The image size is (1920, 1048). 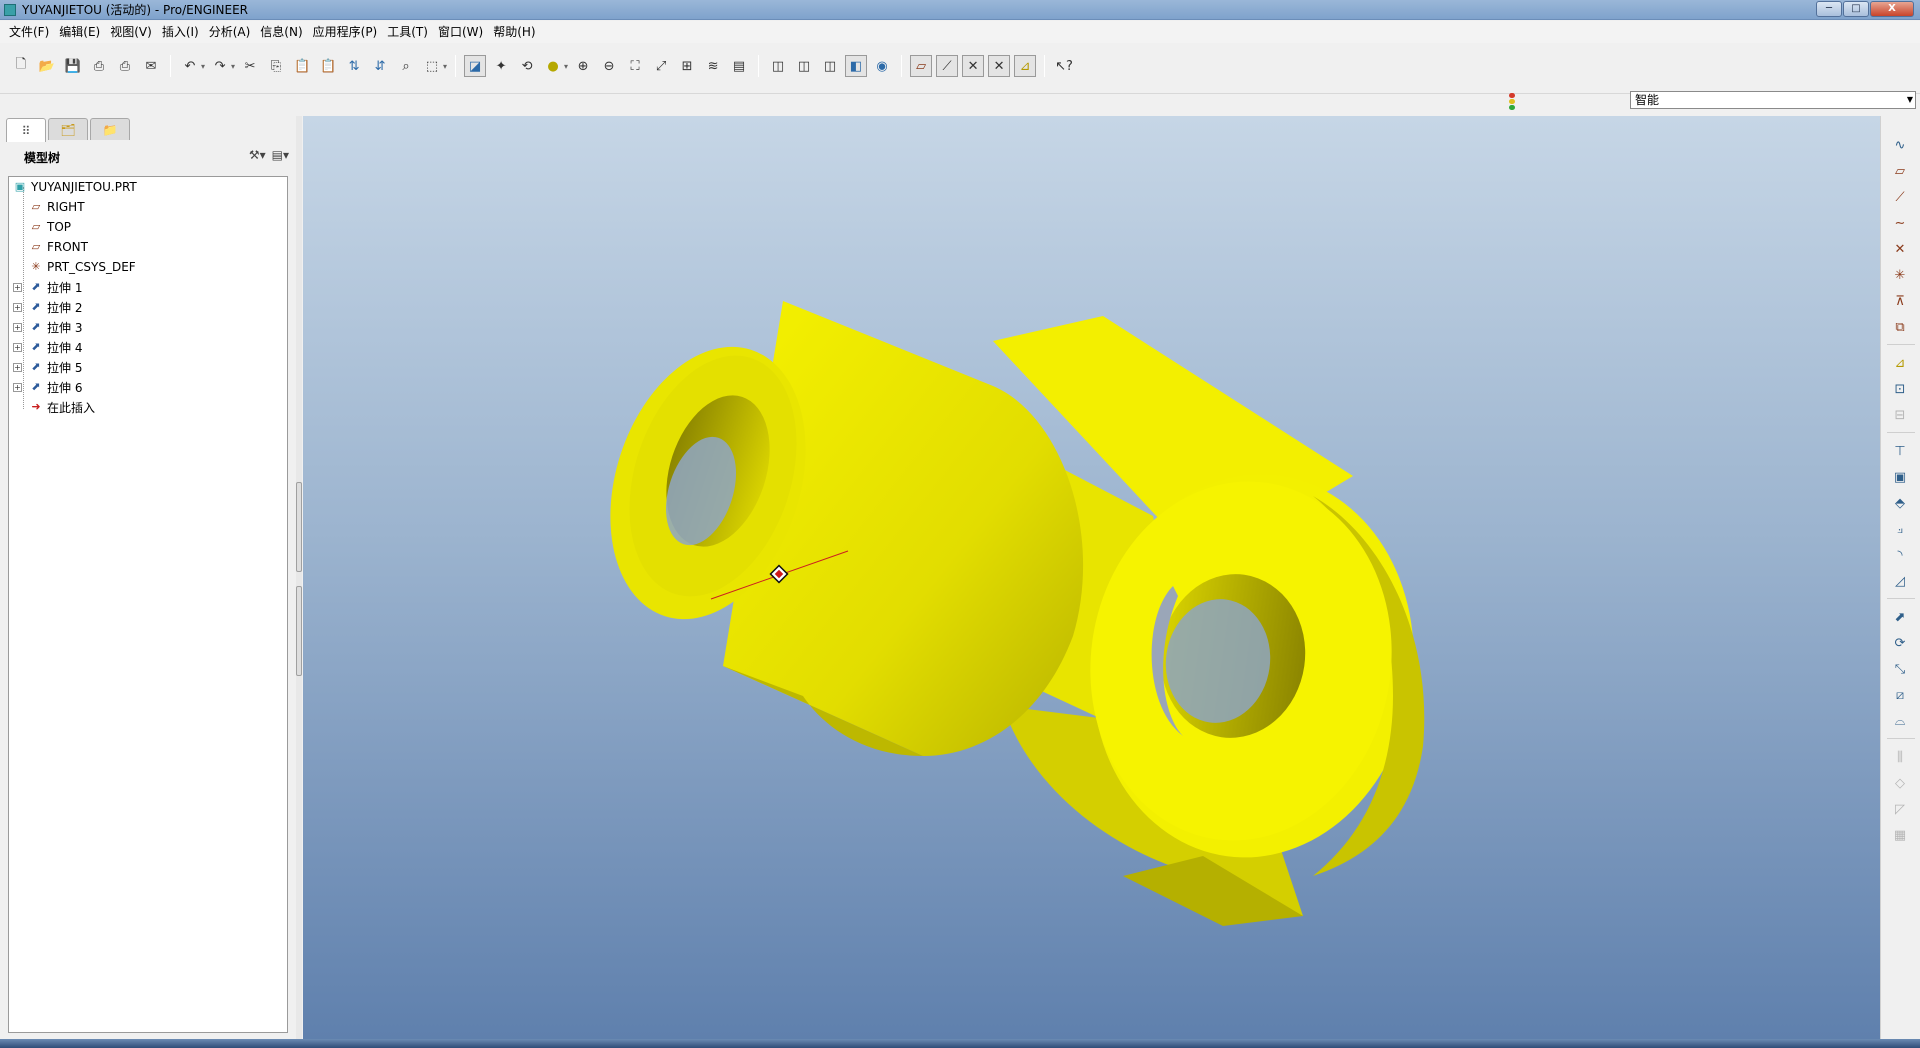 I want to click on menu-insert: 插入(I), so click(x=180, y=32).